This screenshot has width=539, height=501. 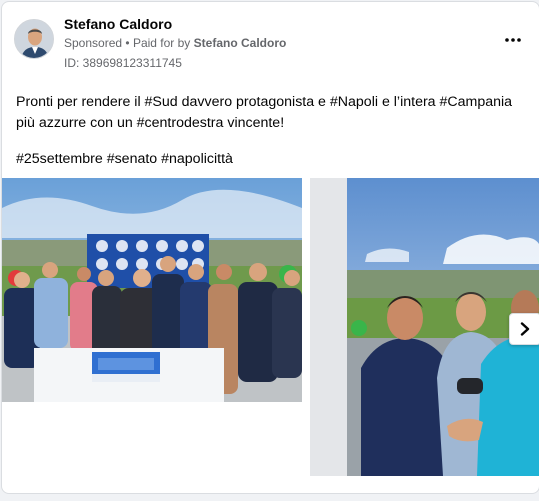 I want to click on carousel-next-button, so click(x=524, y=329).